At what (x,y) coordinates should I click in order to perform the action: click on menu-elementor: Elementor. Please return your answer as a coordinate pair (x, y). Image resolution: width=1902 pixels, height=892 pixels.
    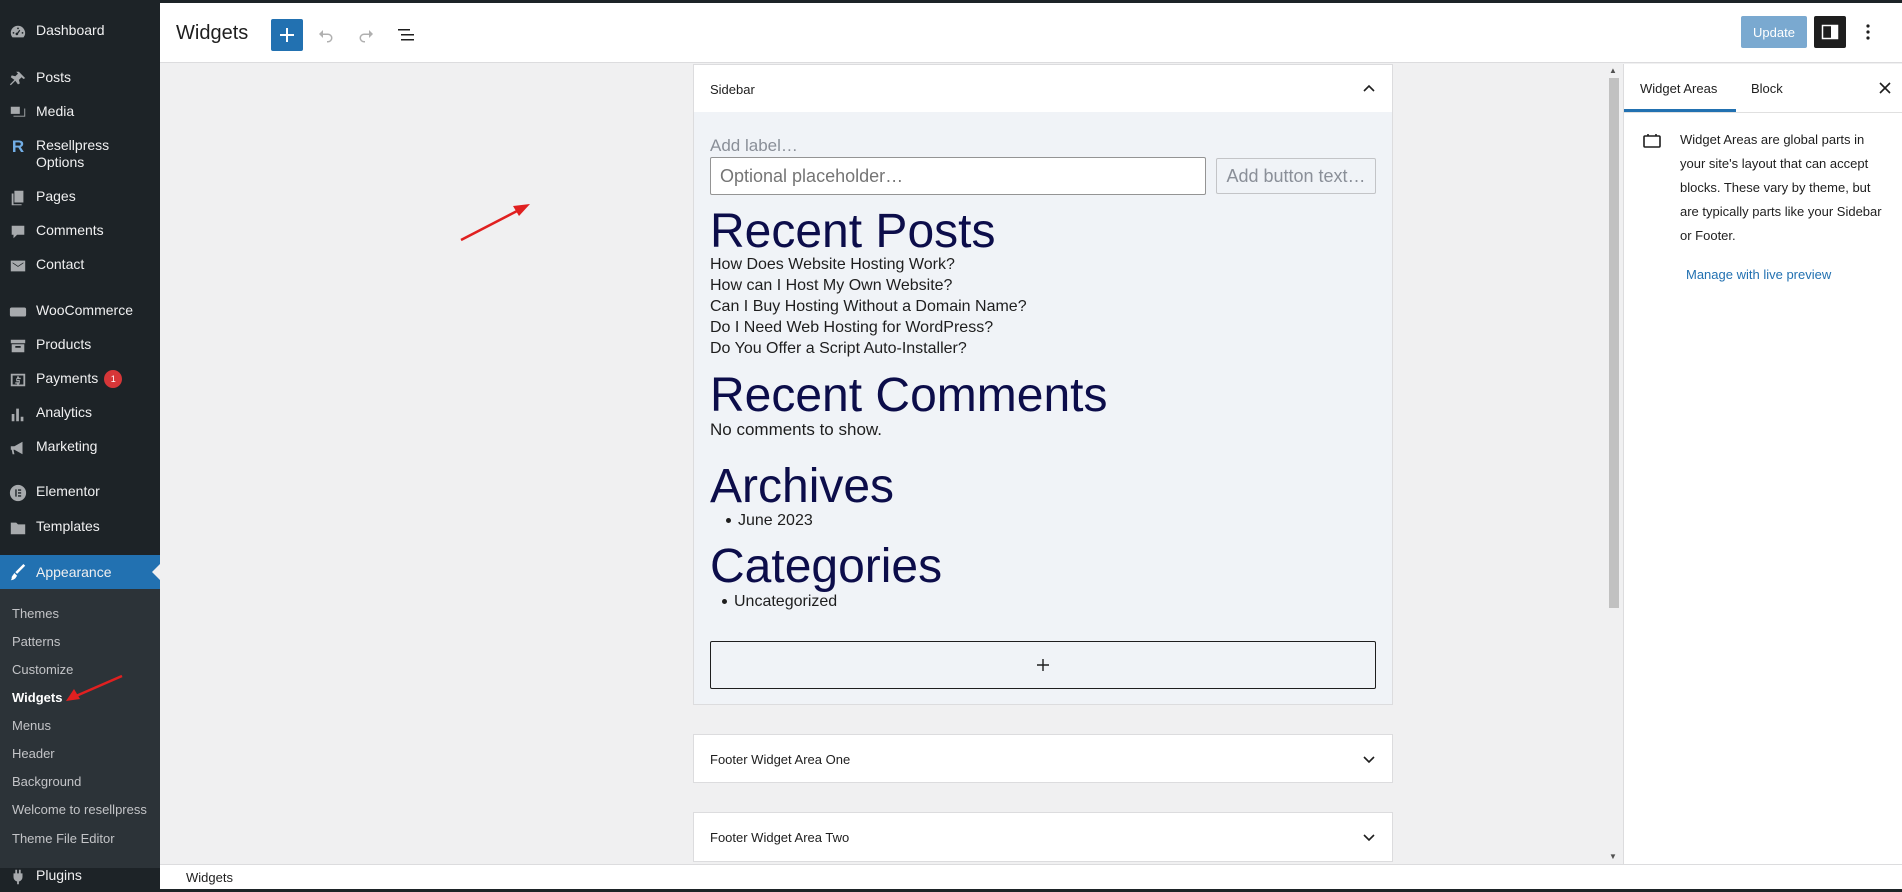
    Looking at the image, I should click on (80, 492).